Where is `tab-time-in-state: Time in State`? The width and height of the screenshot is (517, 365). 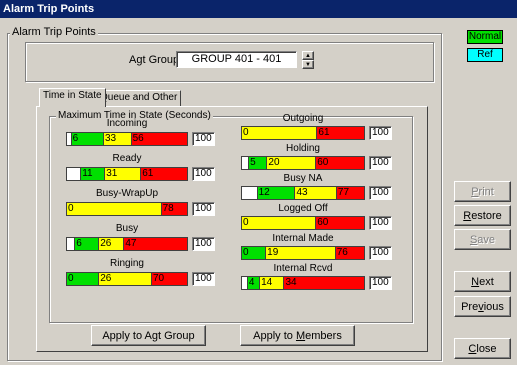 tab-time-in-state: Time in State is located at coordinates (72, 97).